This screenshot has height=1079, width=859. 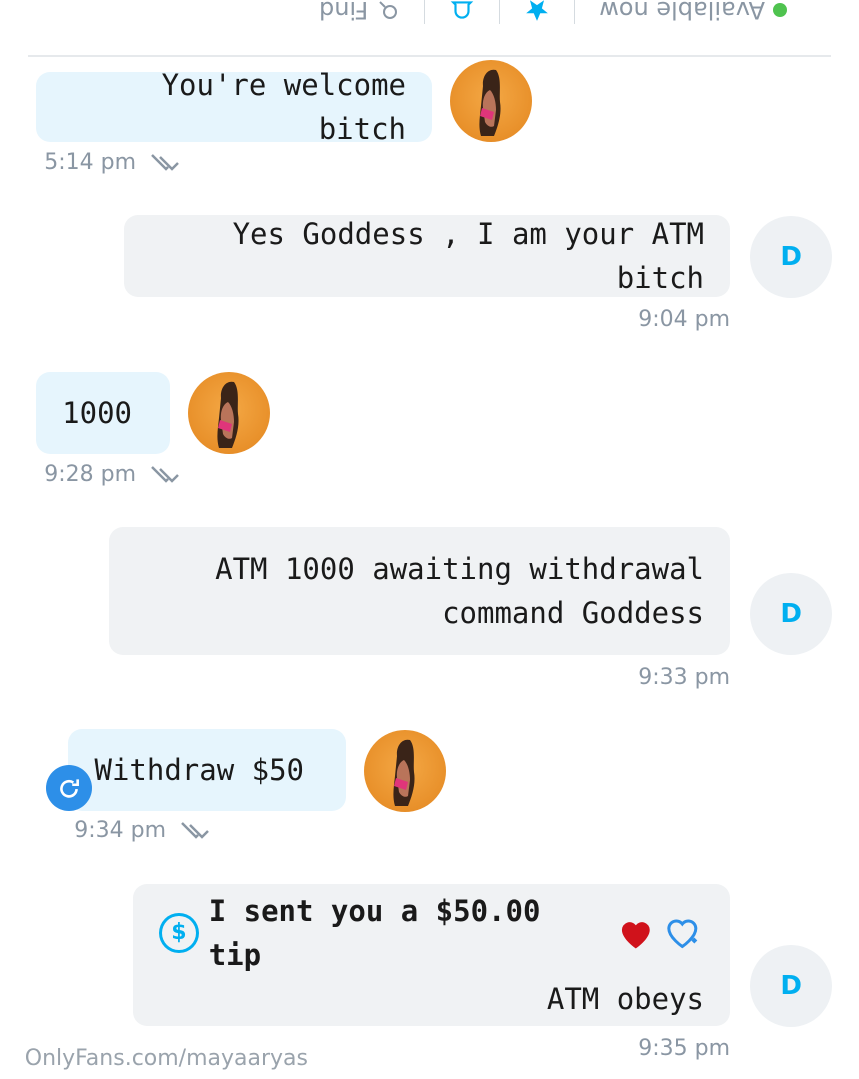 What do you see at coordinates (537, 11) in the screenshot?
I see `star-icon` at bounding box center [537, 11].